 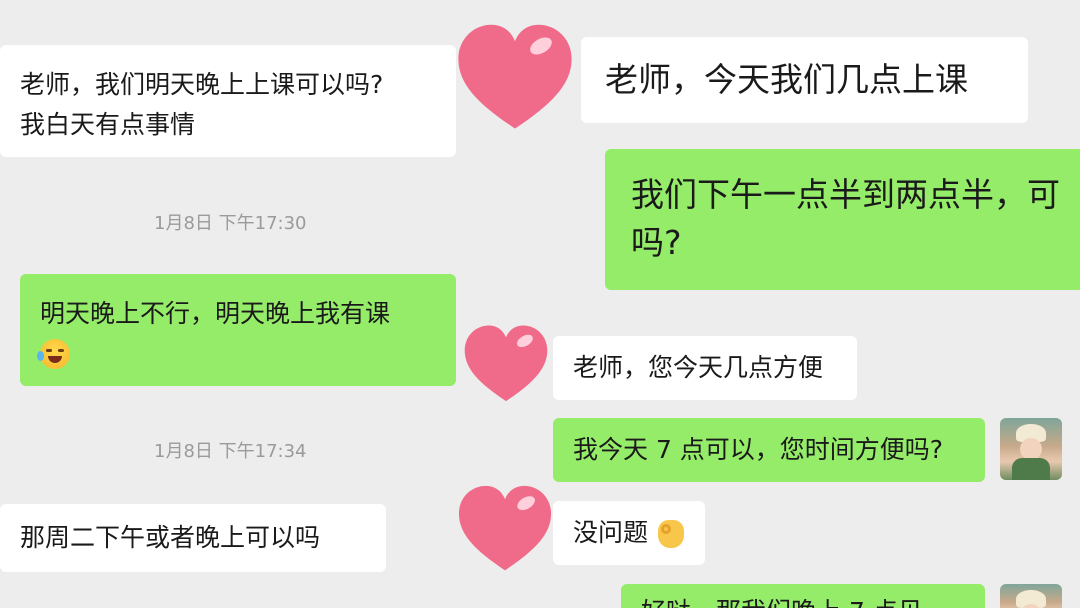 I want to click on incoming-message-bubble: 老师，我们明天晚上上课可以吗? 我白天有点事情, so click(x=228, y=101).